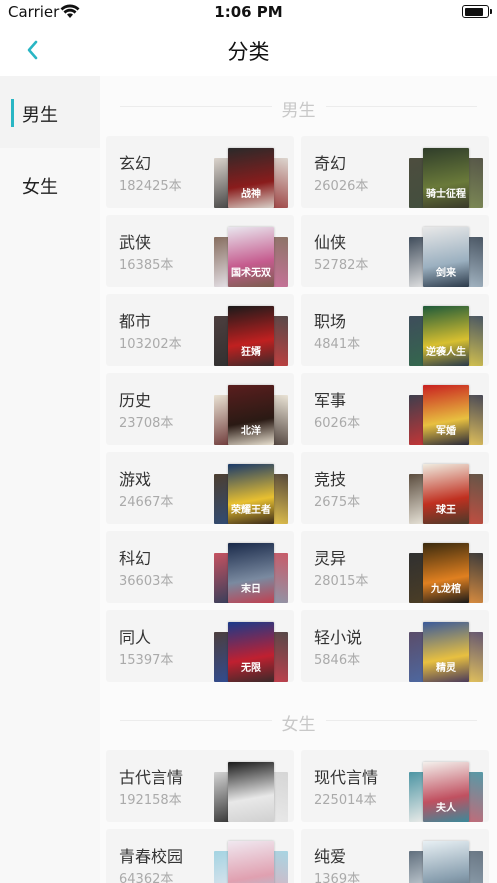 The width and height of the screenshot is (497, 883). Describe the element at coordinates (135, 479) in the screenshot. I see `category-name: 游戏` at that location.